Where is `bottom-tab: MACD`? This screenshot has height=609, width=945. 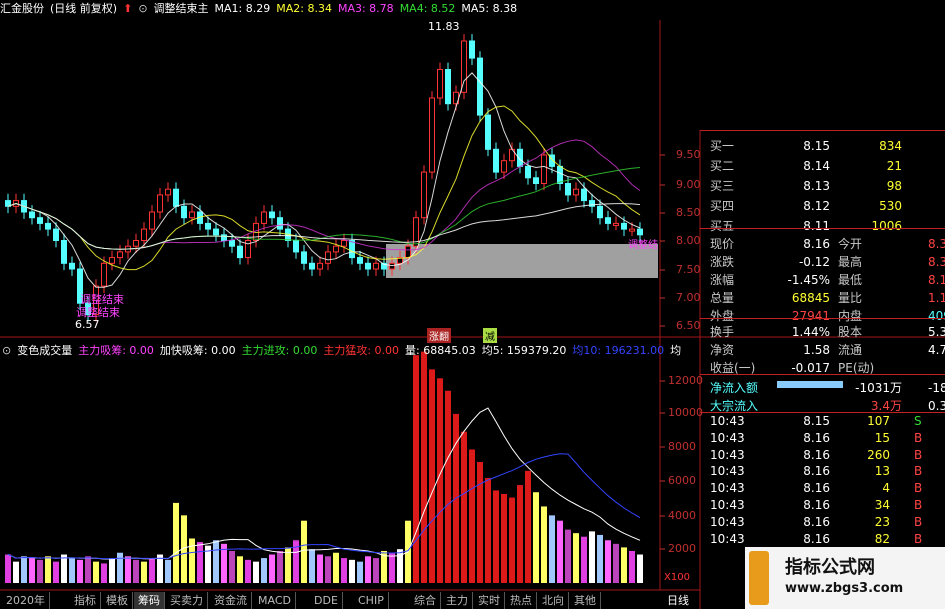
bottom-tab: MACD is located at coordinates (275, 600).